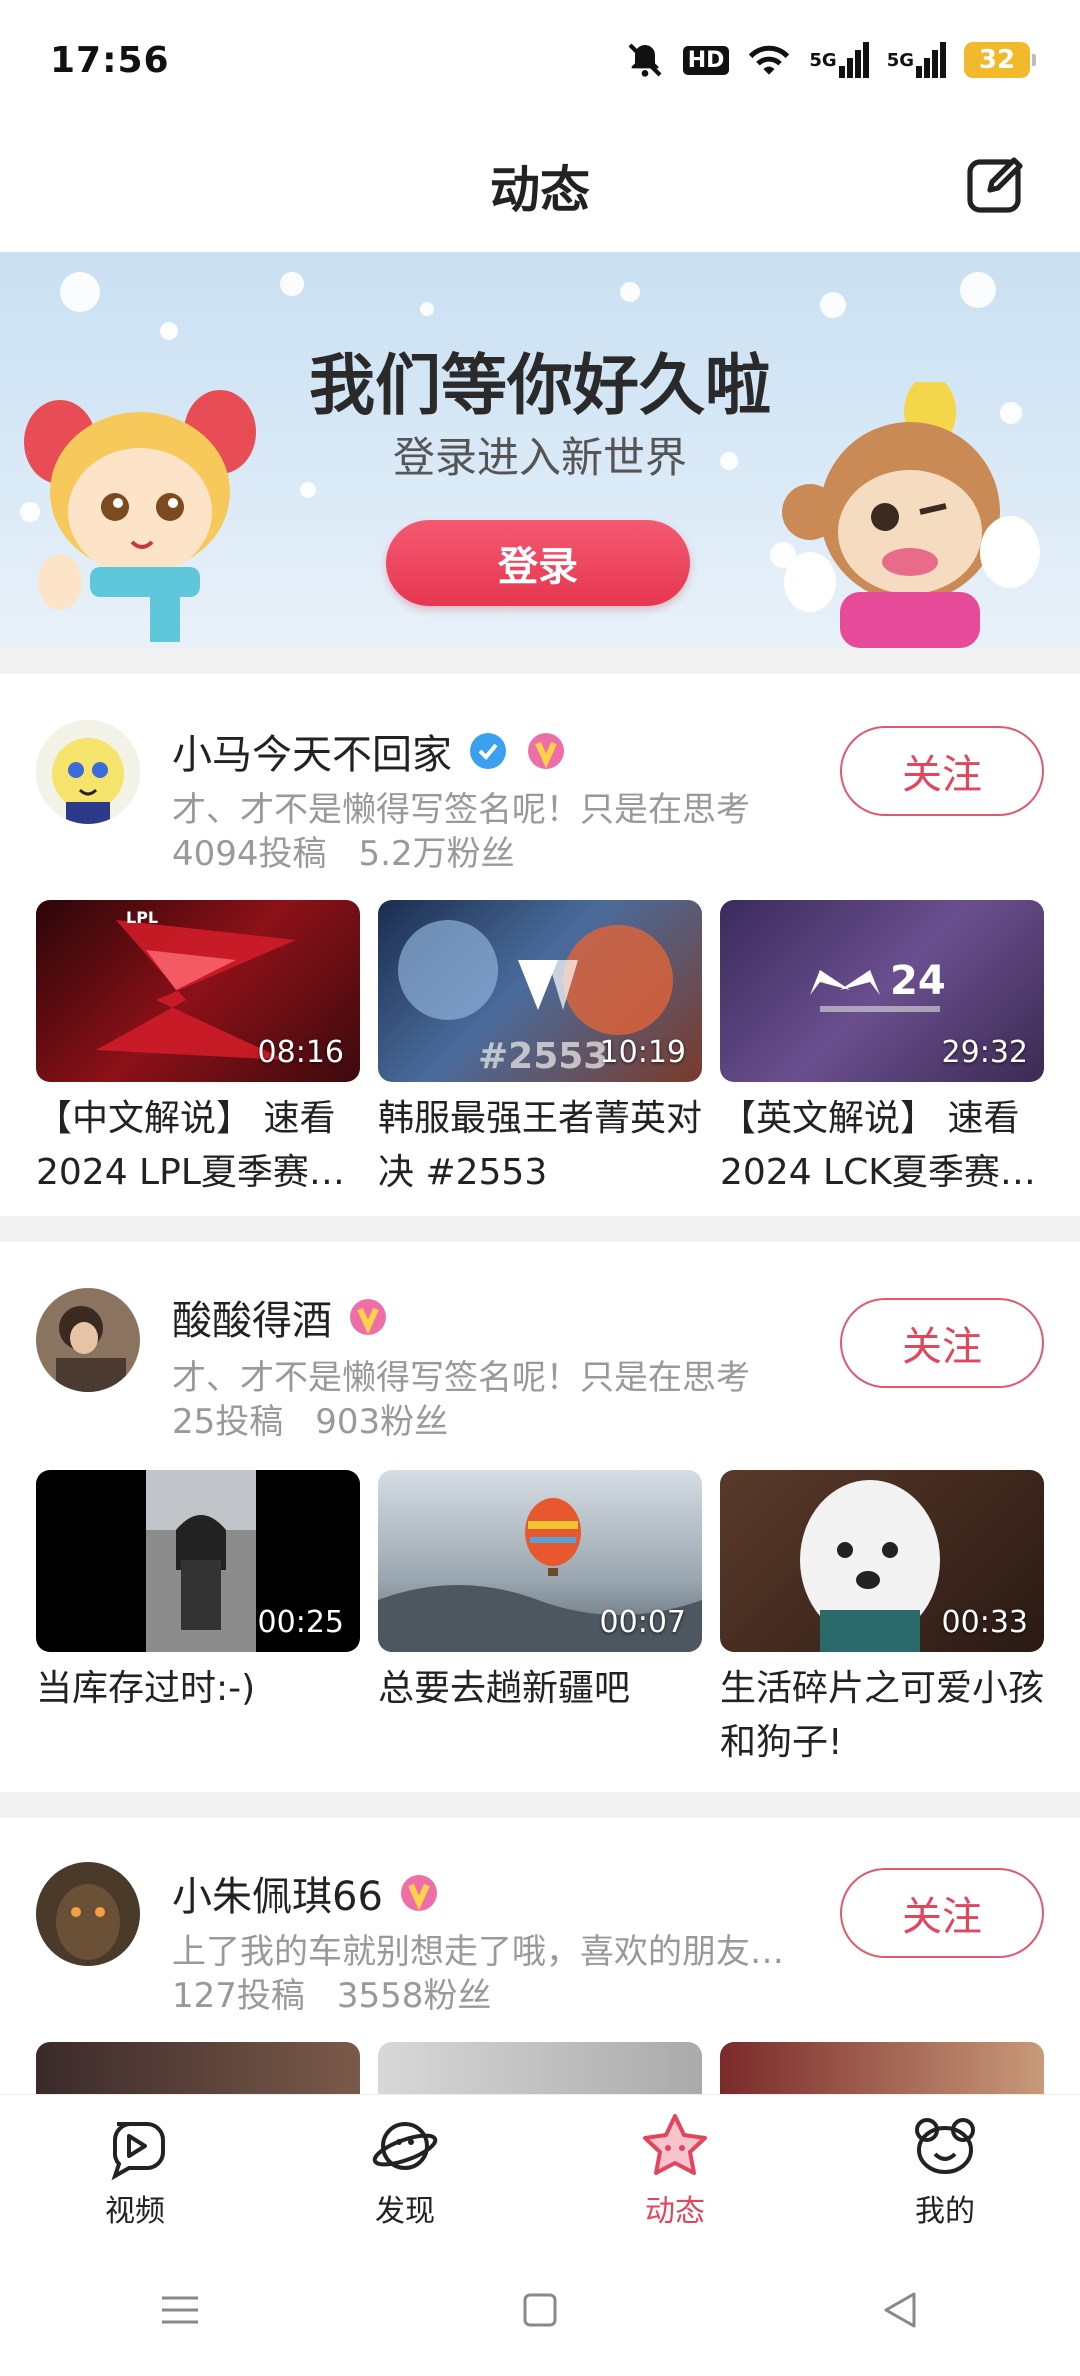  What do you see at coordinates (540, 190) in the screenshot?
I see `page-title: 动态` at bounding box center [540, 190].